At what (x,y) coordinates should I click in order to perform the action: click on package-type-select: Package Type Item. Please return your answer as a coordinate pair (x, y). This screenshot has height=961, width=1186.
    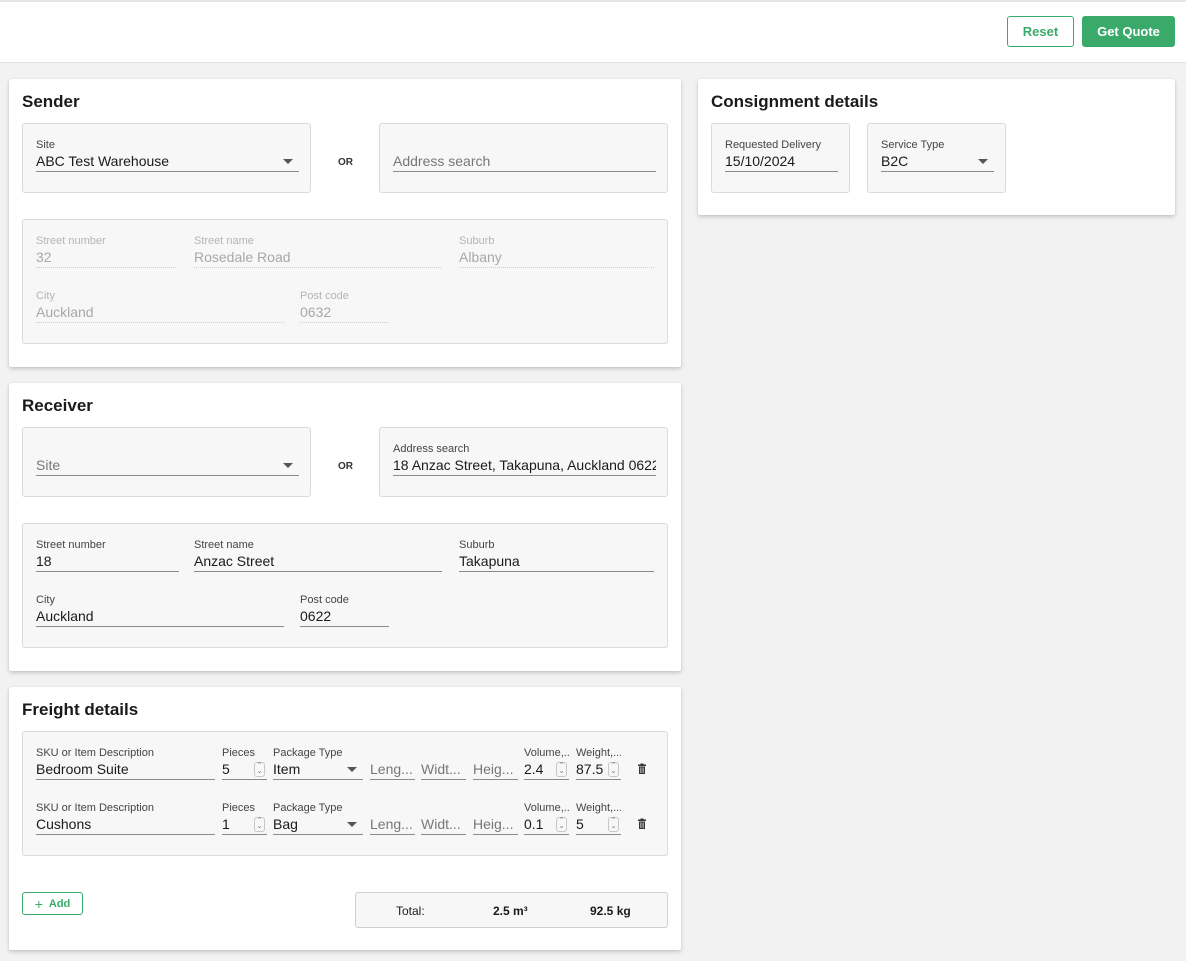
    Looking at the image, I should click on (318, 764).